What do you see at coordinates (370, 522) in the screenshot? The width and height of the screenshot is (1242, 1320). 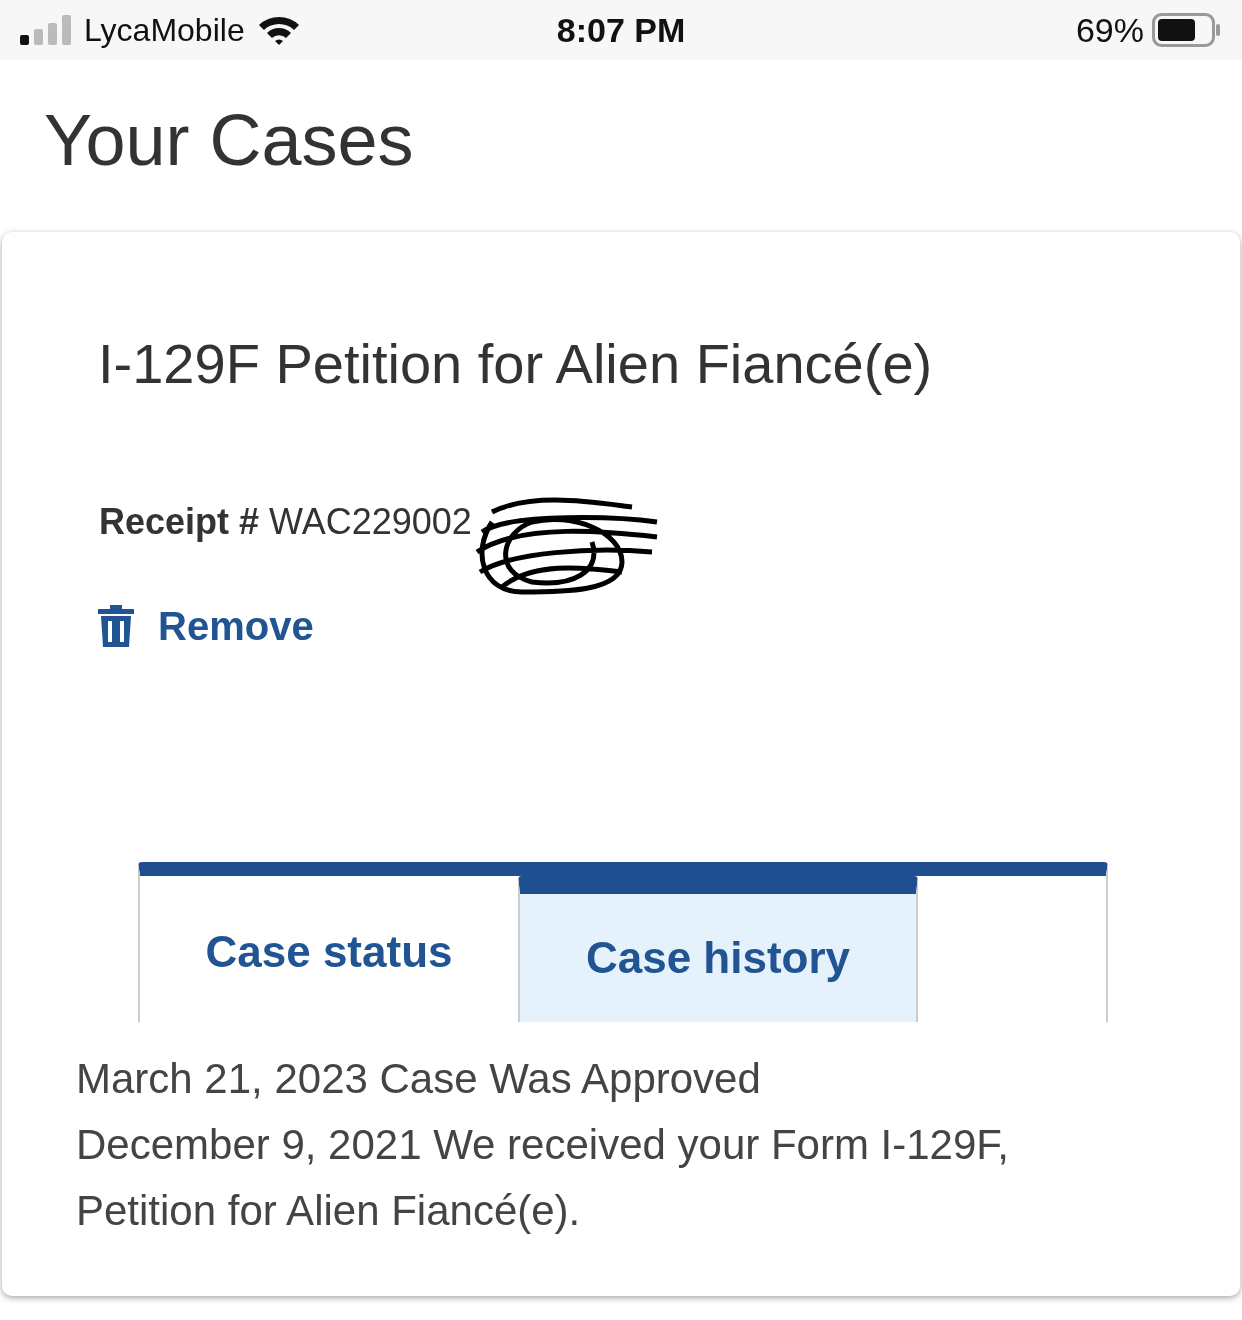 I see `receipt-number: WAC229002` at bounding box center [370, 522].